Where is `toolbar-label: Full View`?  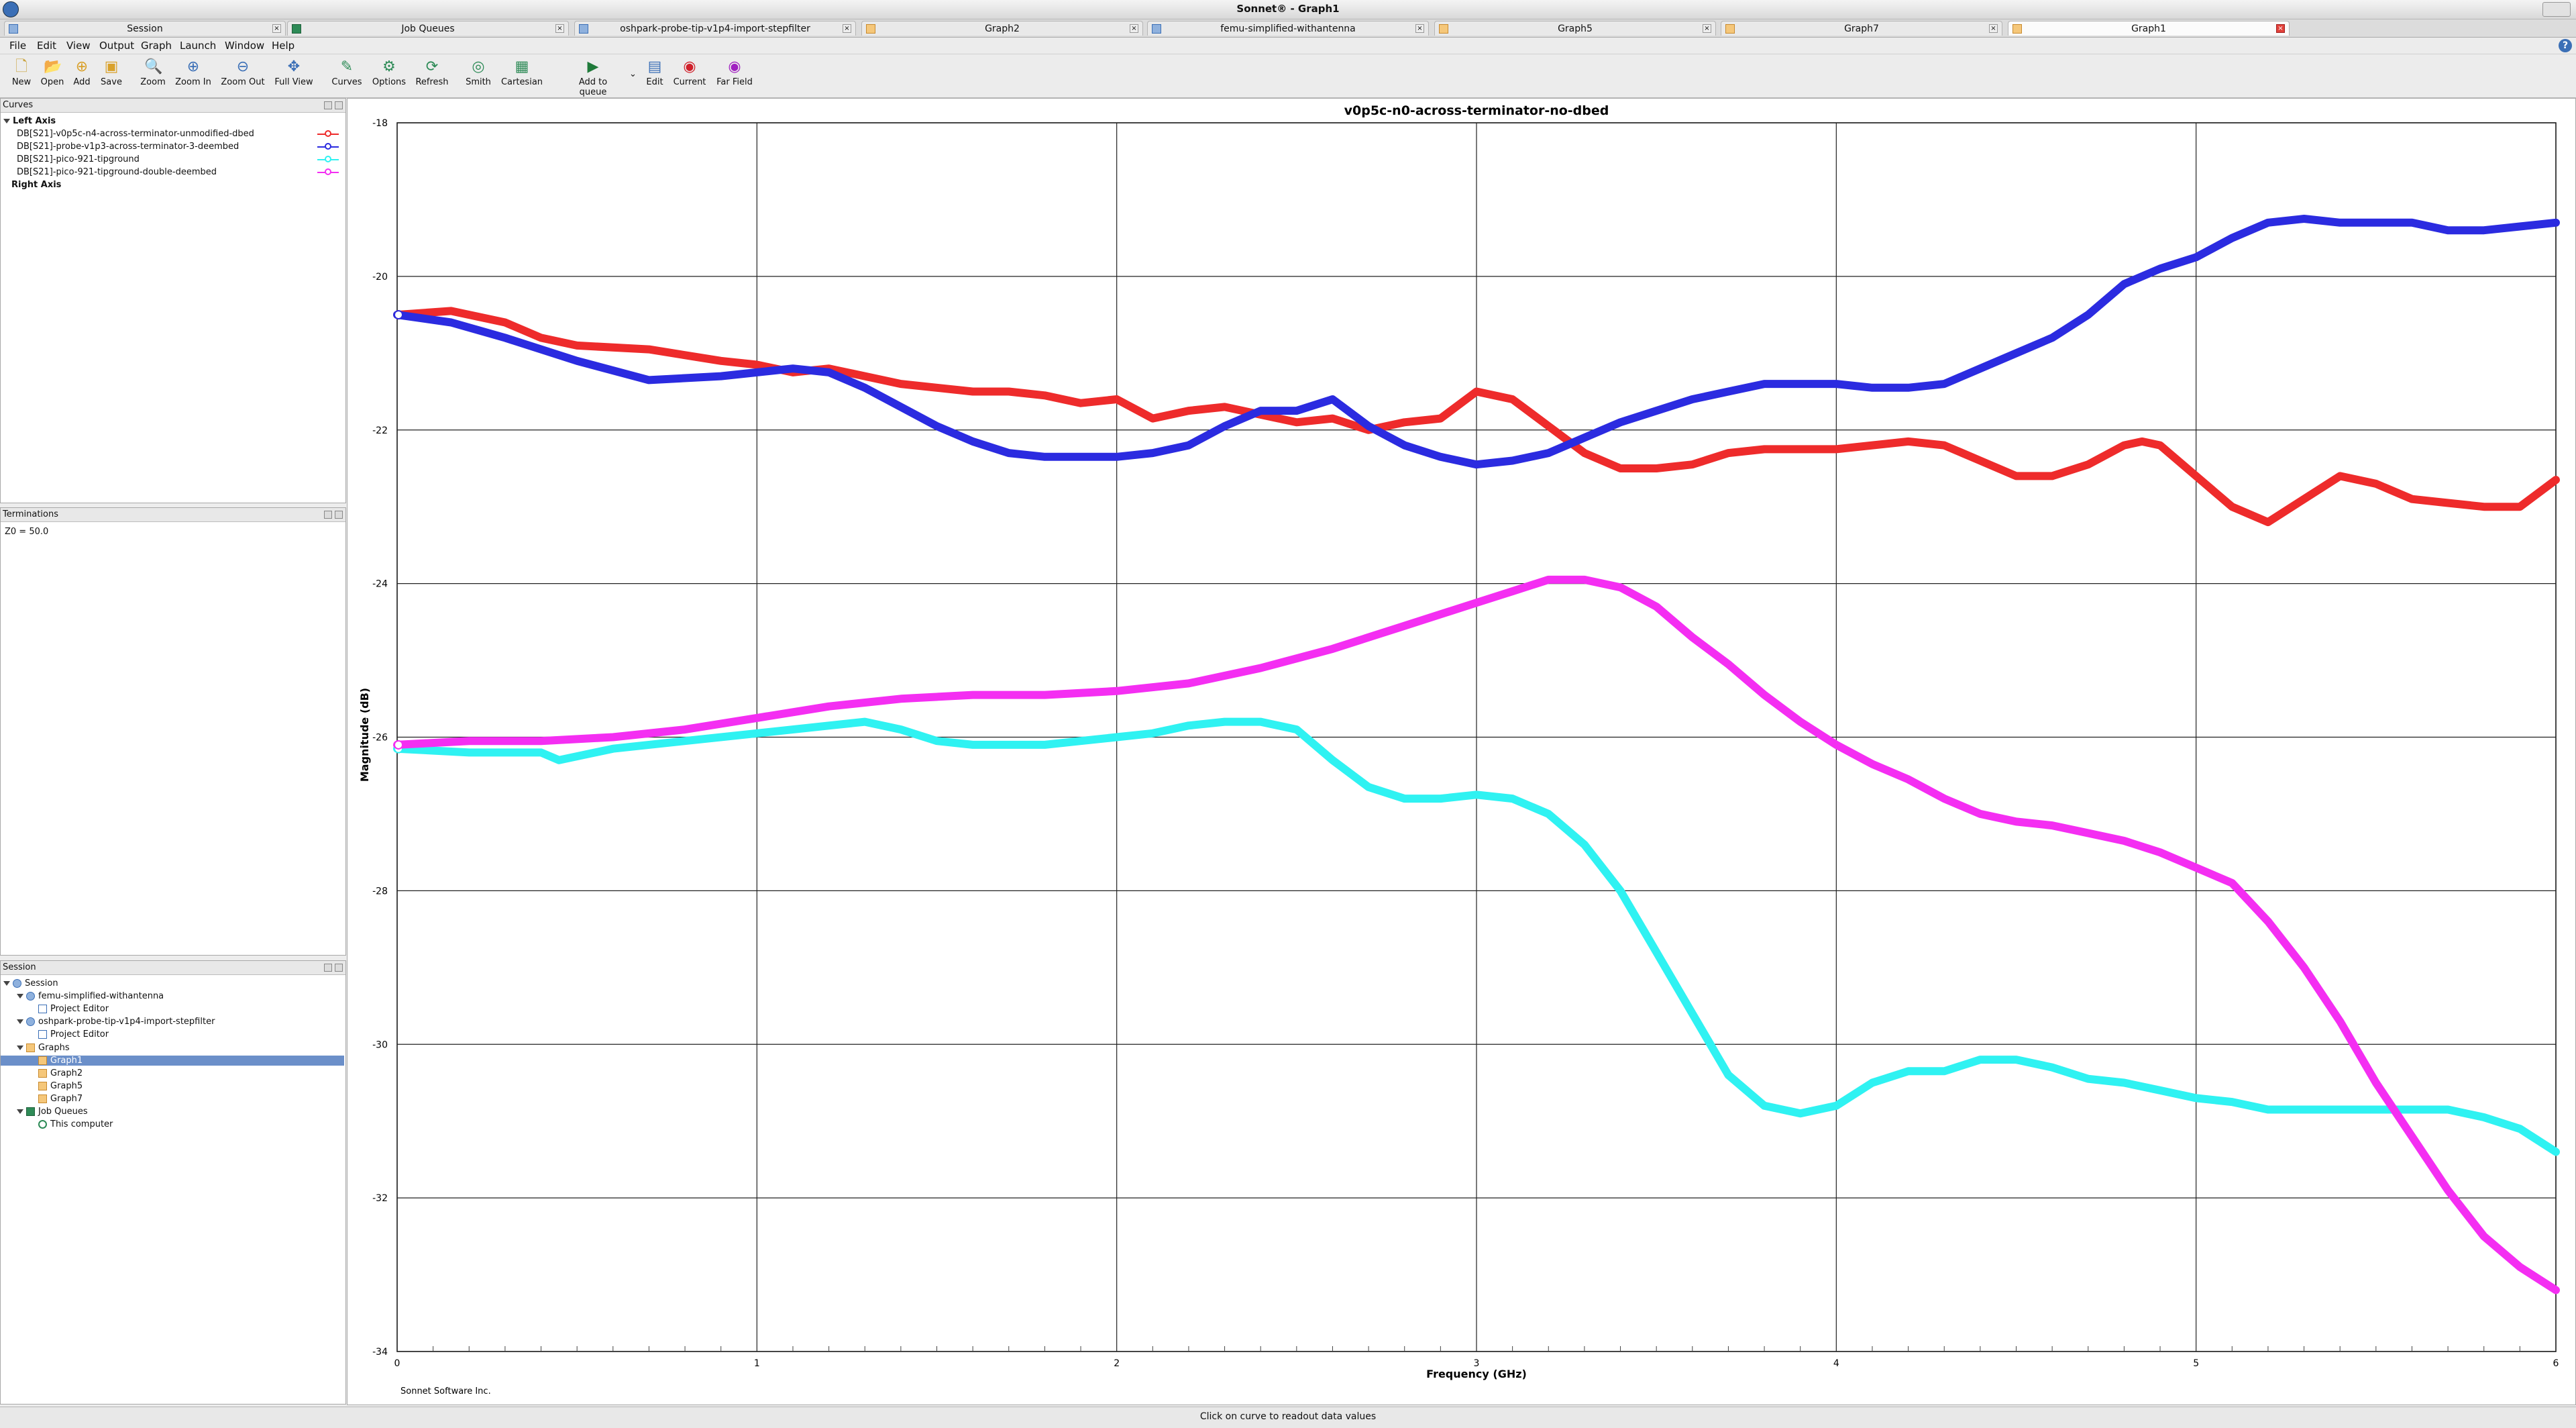 toolbar-label: Full View is located at coordinates (293, 82).